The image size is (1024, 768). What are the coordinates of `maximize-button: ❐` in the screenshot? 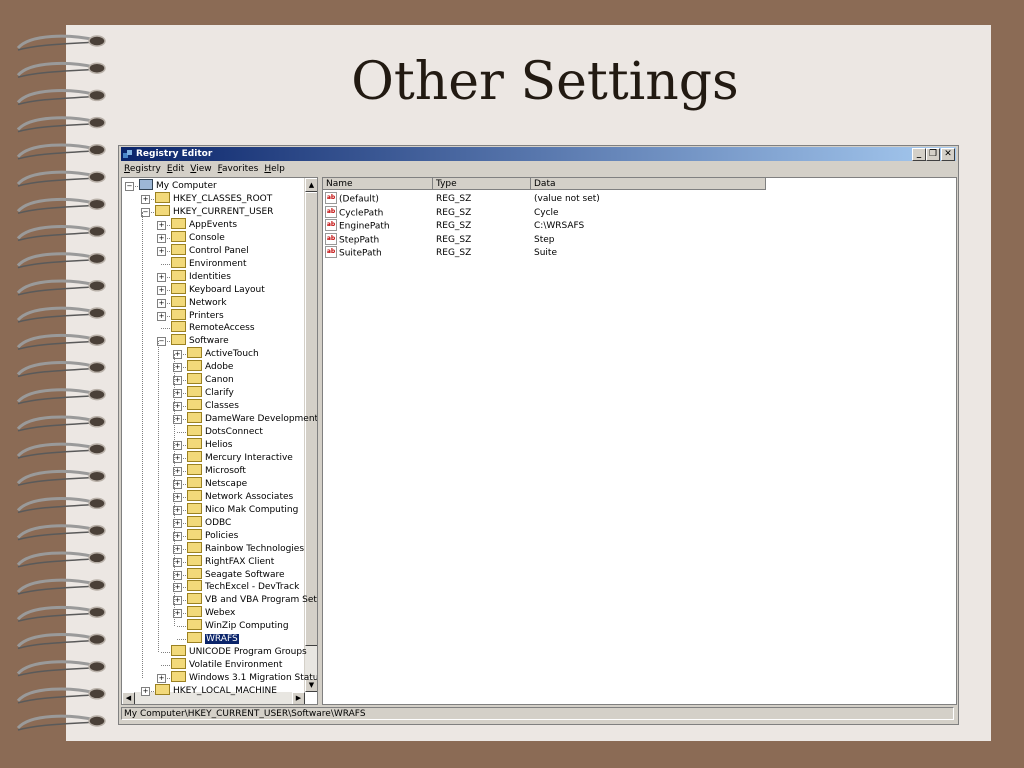 It's located at (933, 154).